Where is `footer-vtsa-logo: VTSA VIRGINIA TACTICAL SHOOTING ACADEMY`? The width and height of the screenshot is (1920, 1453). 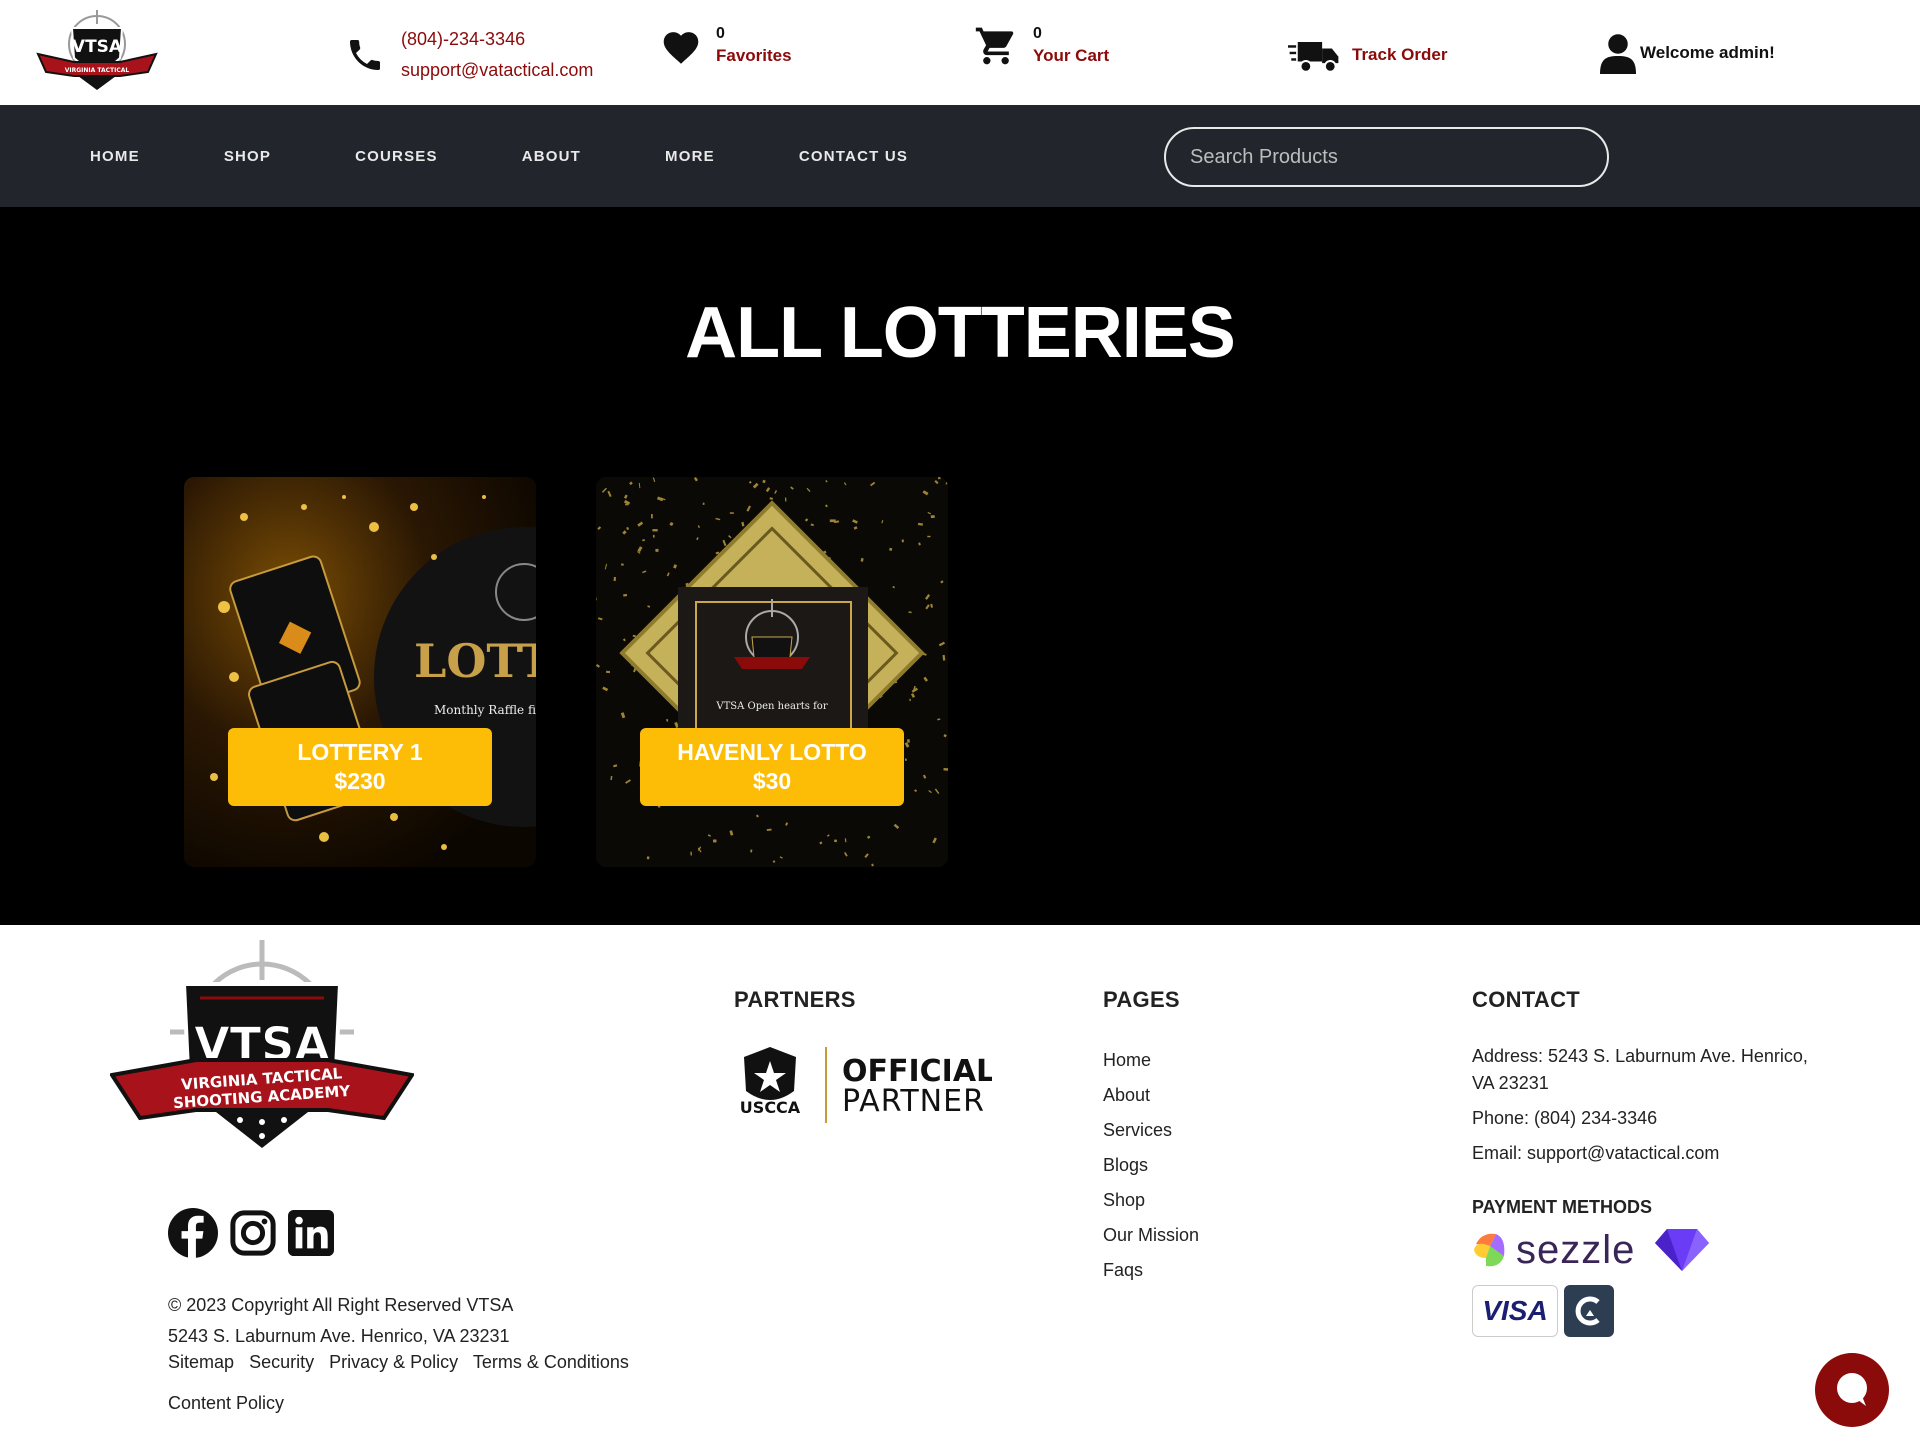
footer-vtsa-logo: VTSA VIRGINIA TACTICAL SHOOTING ACADEMY is located at coordinates (262, 1045).